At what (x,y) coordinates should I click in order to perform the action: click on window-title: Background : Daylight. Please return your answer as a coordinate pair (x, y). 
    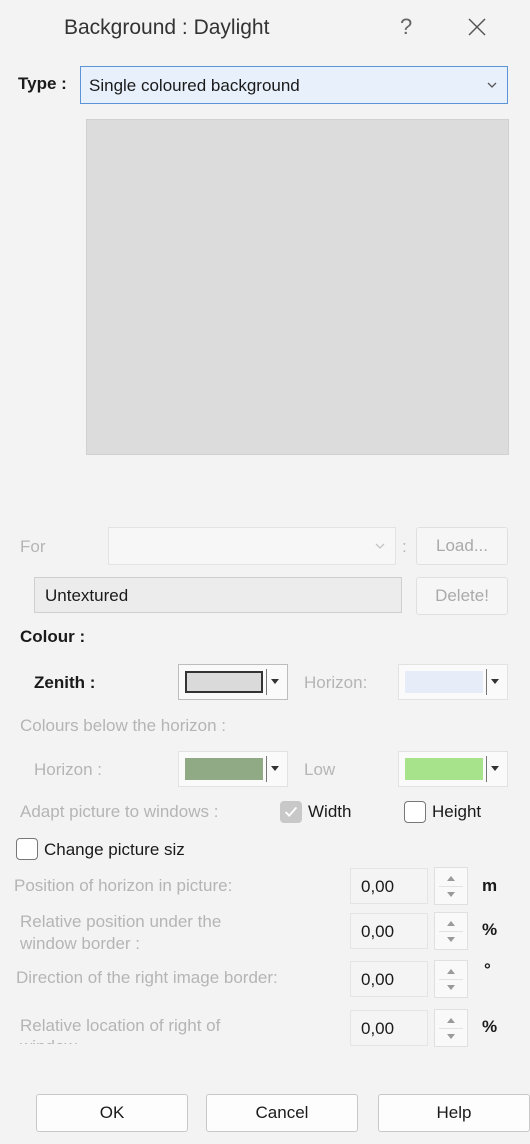
    Looking at the image, I should click on (167, 27).